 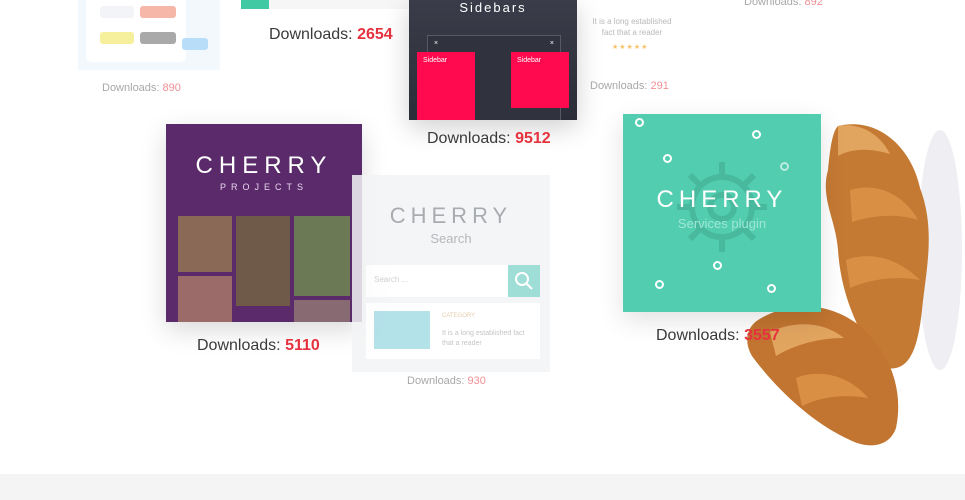 I want to click on services-subtitle: Services plugin, so click(x=722, y=223).